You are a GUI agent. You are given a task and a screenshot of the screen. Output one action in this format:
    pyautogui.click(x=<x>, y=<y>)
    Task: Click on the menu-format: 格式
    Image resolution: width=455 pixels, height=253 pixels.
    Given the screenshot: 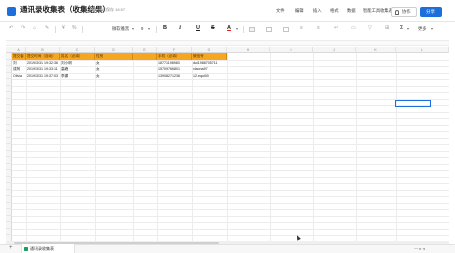 What is the action you would take?
    pyautogui.click(x=334, y=11)
    